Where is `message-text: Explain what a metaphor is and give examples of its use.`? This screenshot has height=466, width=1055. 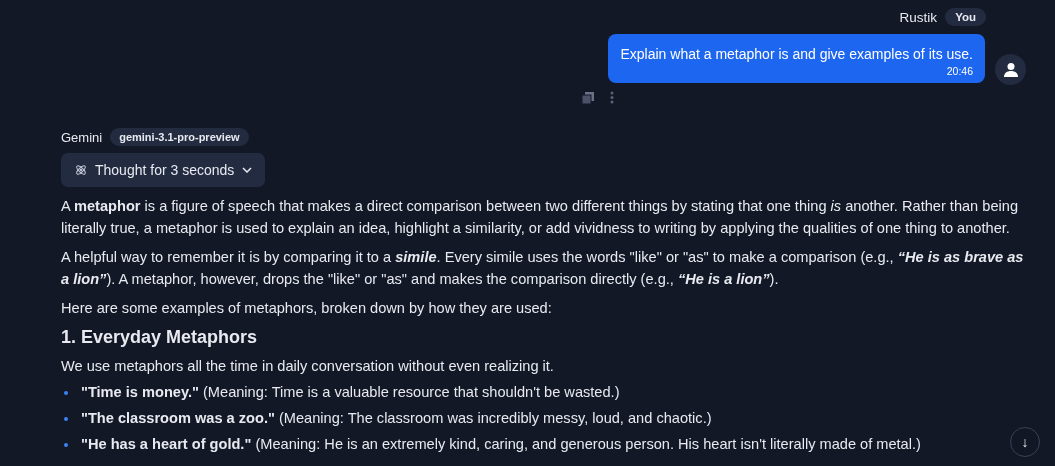
message-text: Explain what a metaphor is and give examples of its use. is located at coordinates (796, 54).